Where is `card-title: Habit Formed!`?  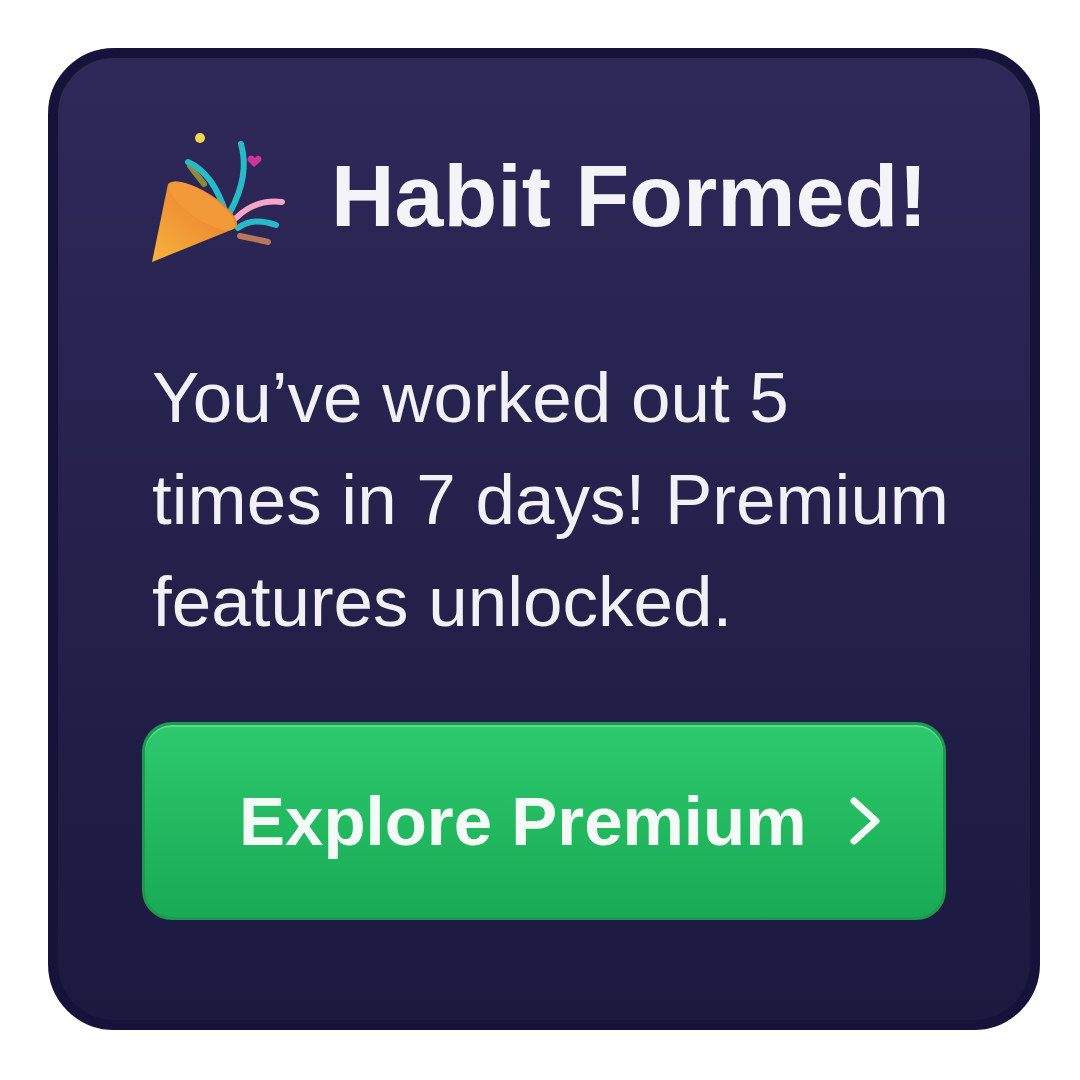
card-title: Habit Formed! is located at coordinates (629, 196).